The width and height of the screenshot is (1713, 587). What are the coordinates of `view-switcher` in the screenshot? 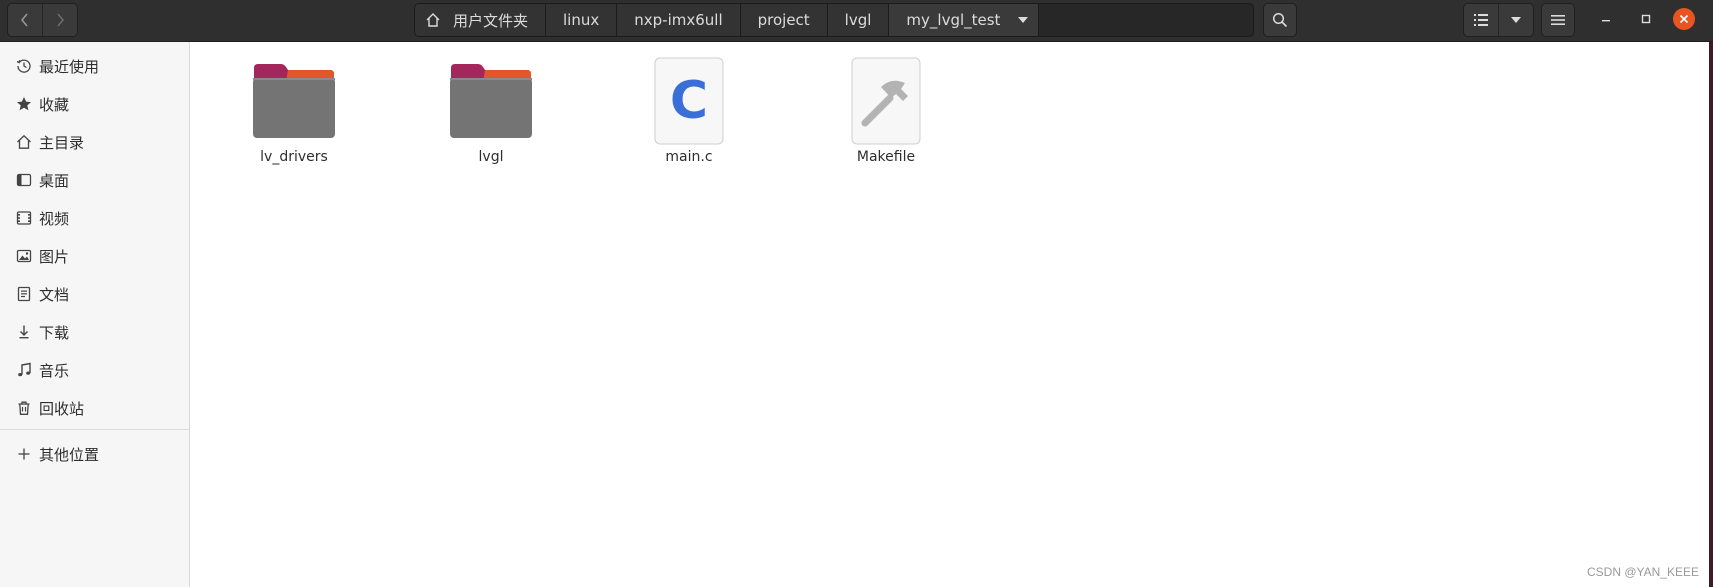 It's located at (1498, 20).